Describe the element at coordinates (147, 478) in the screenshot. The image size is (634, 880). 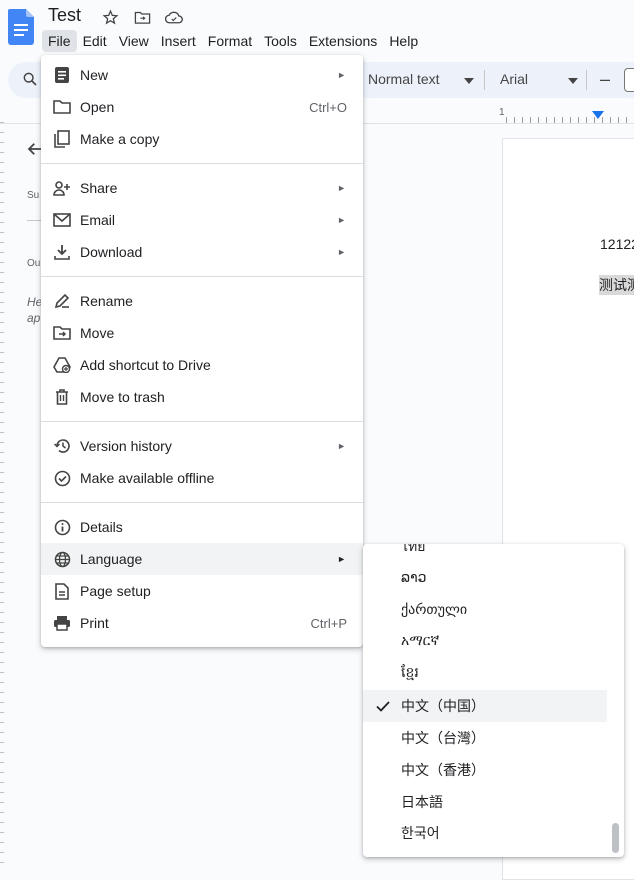
I see `menu-item-label: Make available offline` at that location.